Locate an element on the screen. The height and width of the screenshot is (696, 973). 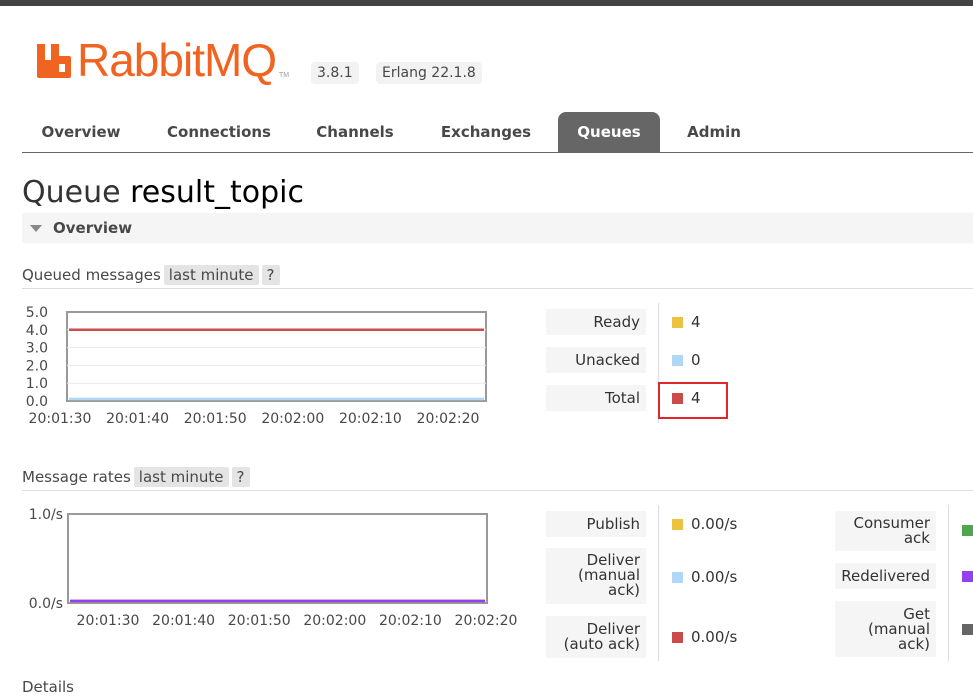
overview-section-label: Overview is located at coordinates (93, 228).